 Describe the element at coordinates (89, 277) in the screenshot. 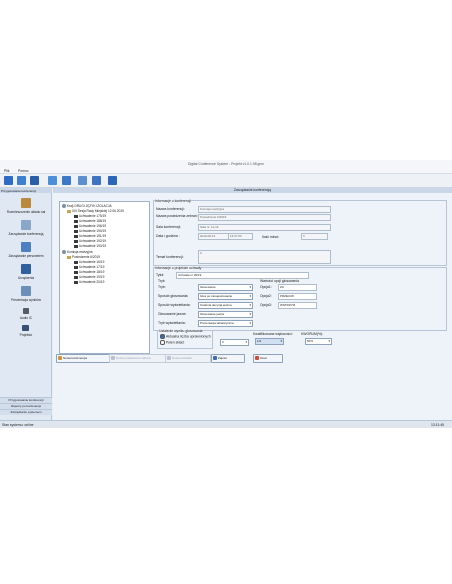

I see `tree-item: Uchwalenie 19/19` at that location.